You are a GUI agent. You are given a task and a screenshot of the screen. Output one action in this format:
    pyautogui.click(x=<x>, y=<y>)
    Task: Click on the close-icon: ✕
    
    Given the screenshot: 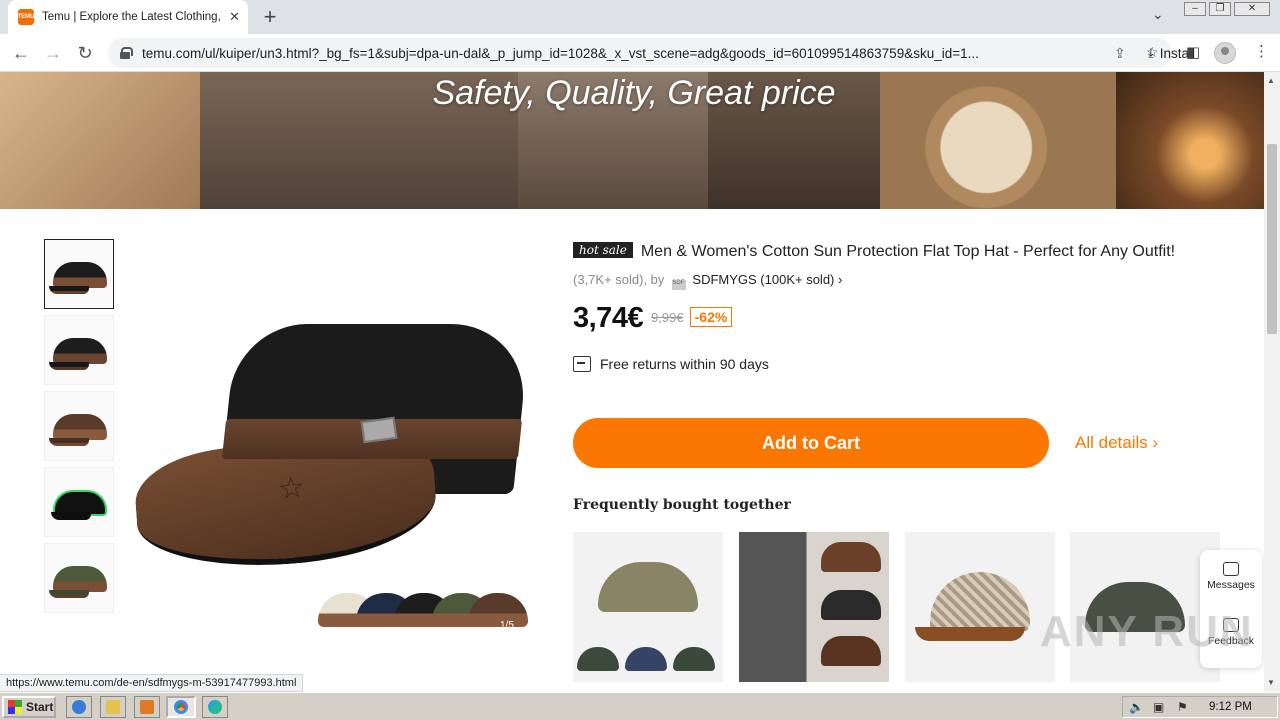 What is the action you would take?
    pyautogui.click(x=234, y=17)
    